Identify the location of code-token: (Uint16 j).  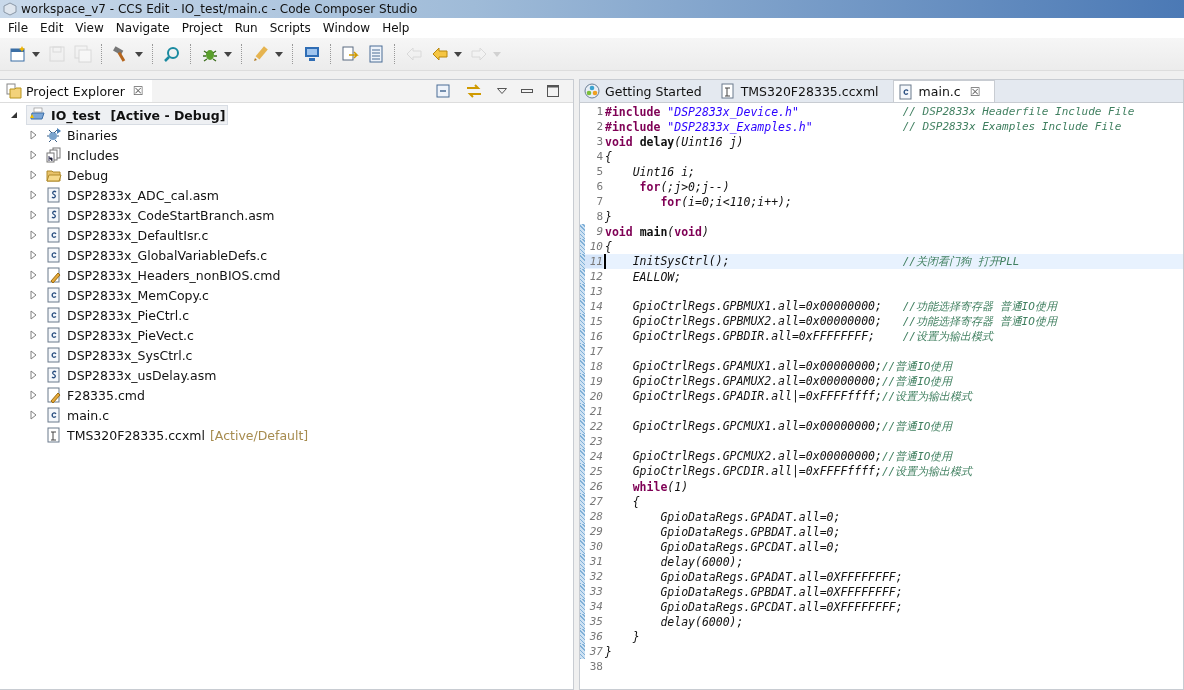
(709, 141).